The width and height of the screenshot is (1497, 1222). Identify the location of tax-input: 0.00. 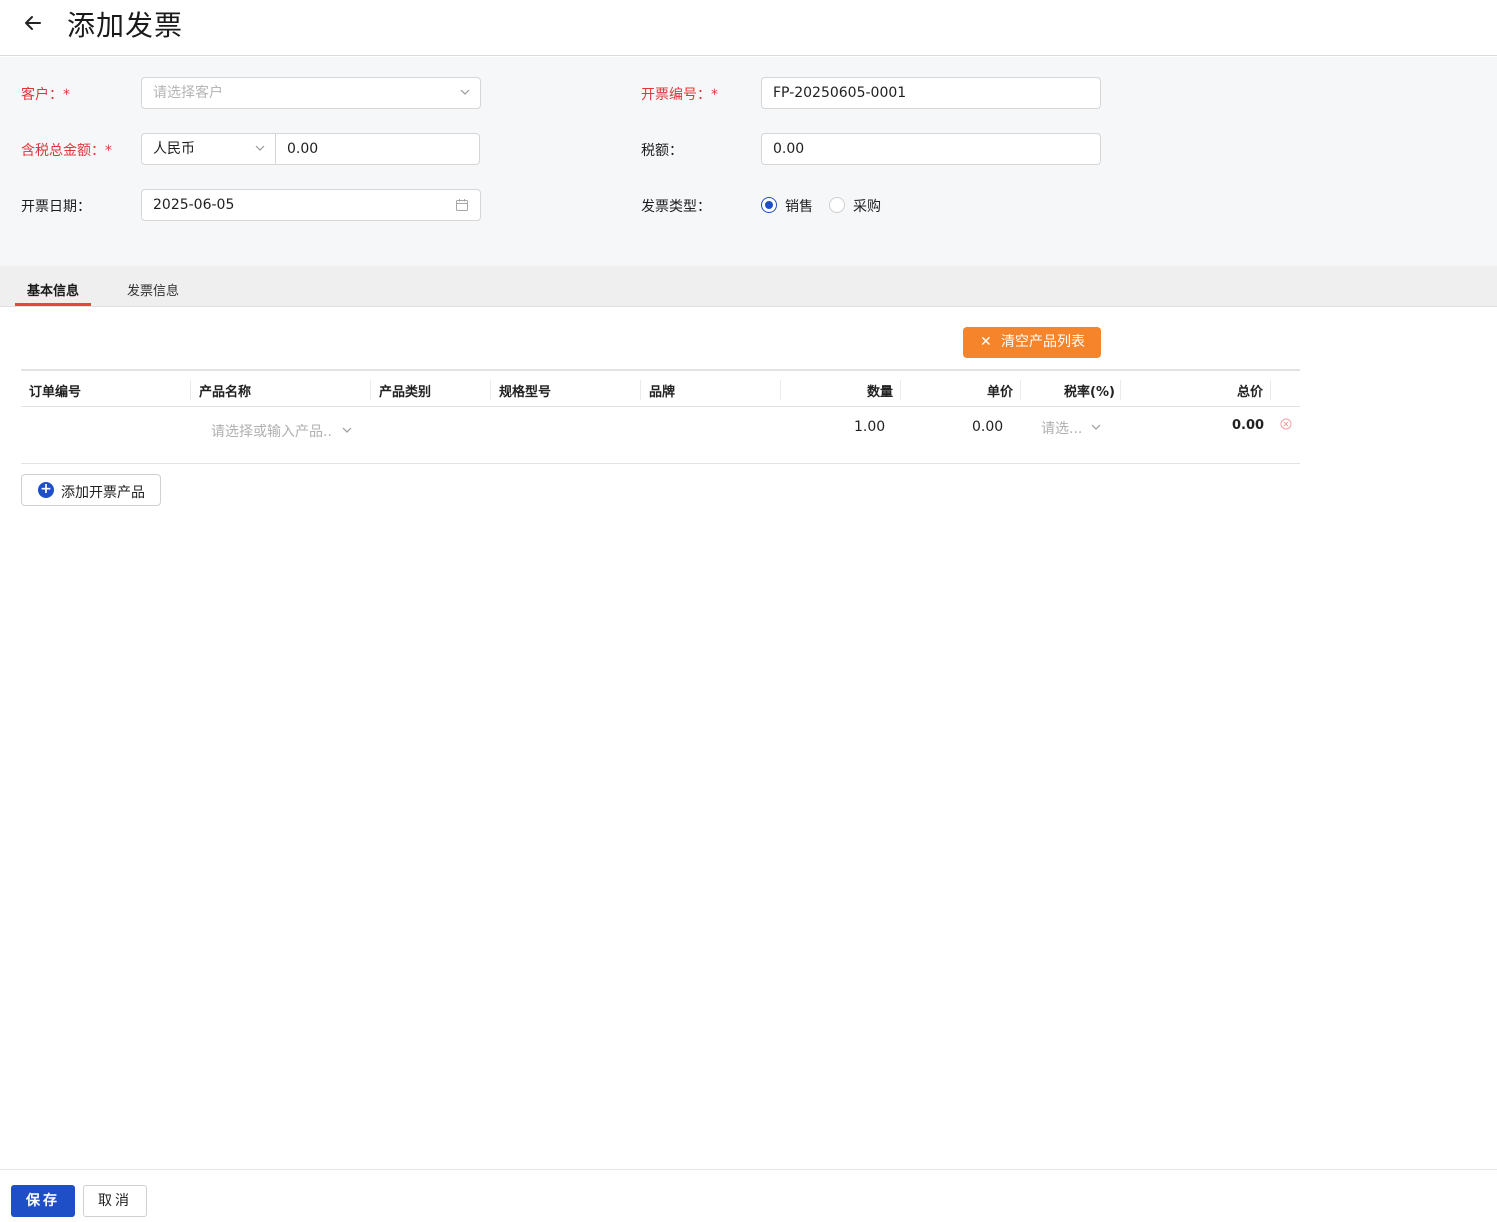
(931, 149).